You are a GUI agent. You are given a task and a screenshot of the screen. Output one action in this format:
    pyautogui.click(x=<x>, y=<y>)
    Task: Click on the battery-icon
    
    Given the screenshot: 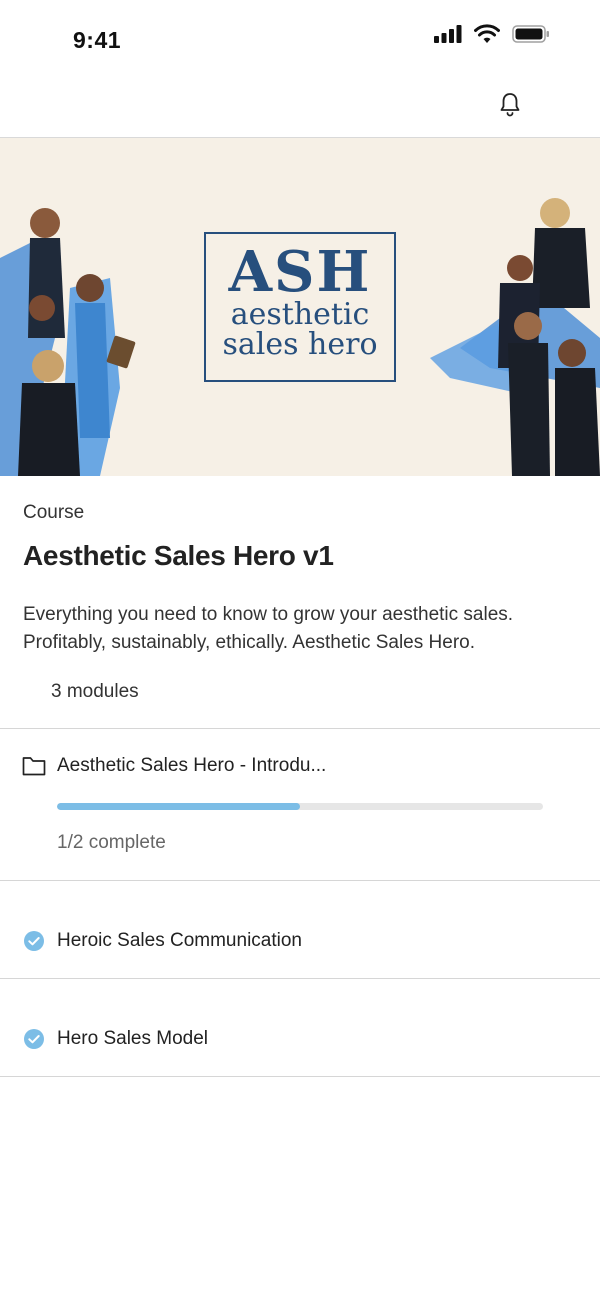 What is the action you would take?
    pyautogui.click(x=530, y=33)
    